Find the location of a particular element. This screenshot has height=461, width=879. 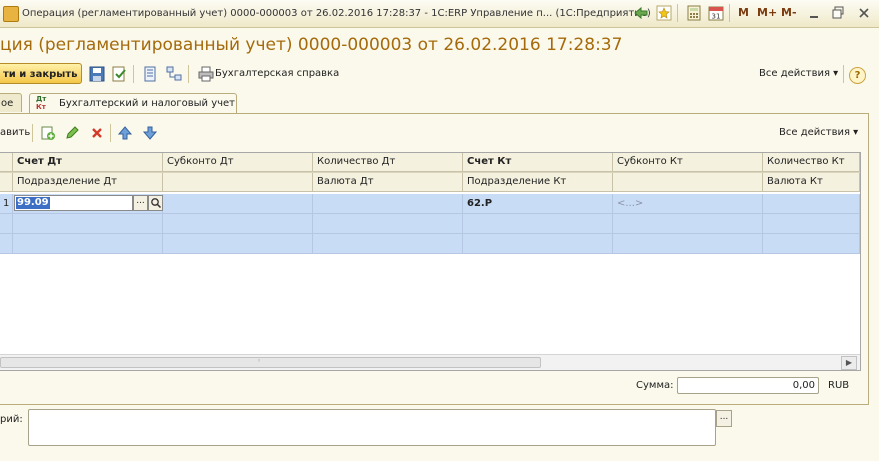

dt-kt-icon: Дт Кт is located at coordinates (41, 103).